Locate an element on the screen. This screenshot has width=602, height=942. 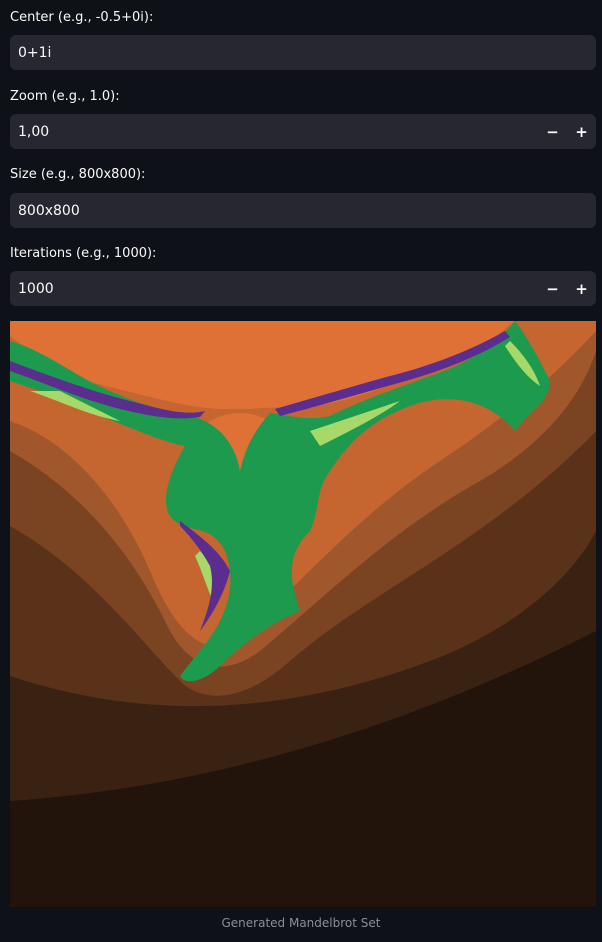
iterations-number-input: 1000 − + is located at coordinates (303, 288).